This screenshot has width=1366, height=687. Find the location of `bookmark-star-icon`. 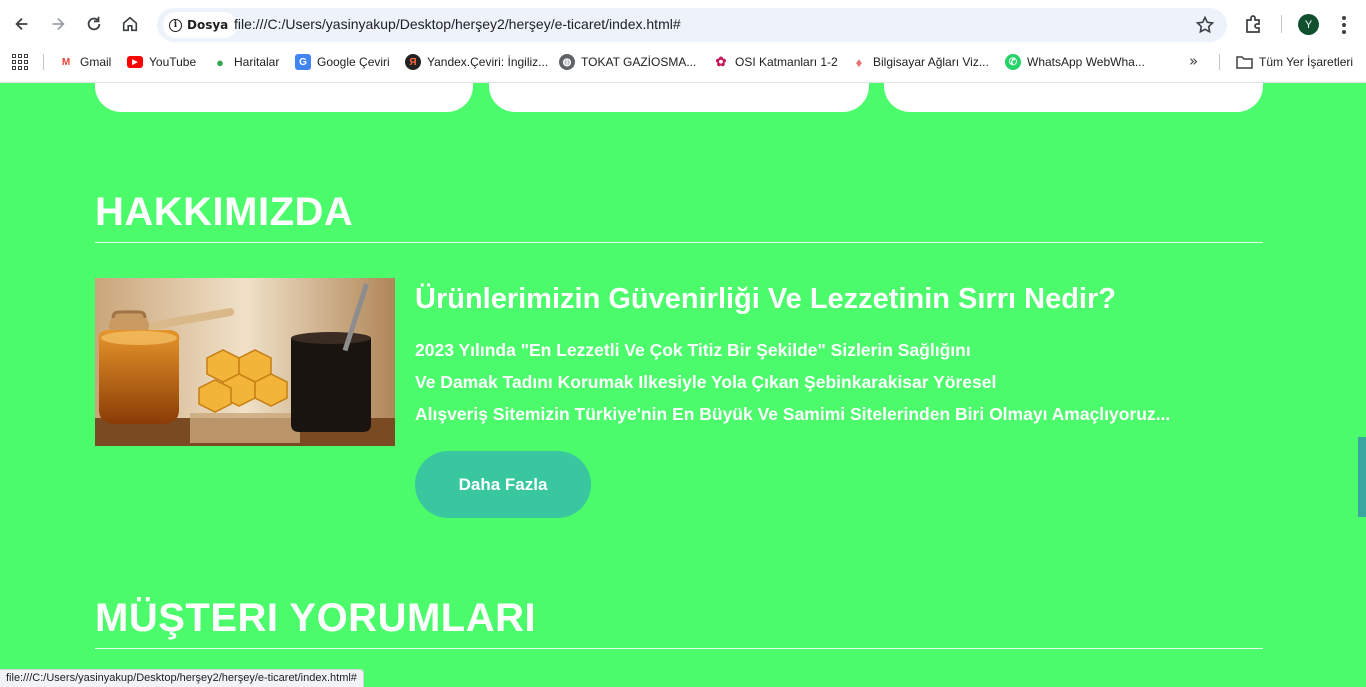

bookmark-star-icon is located at coordinates (1205, 25).